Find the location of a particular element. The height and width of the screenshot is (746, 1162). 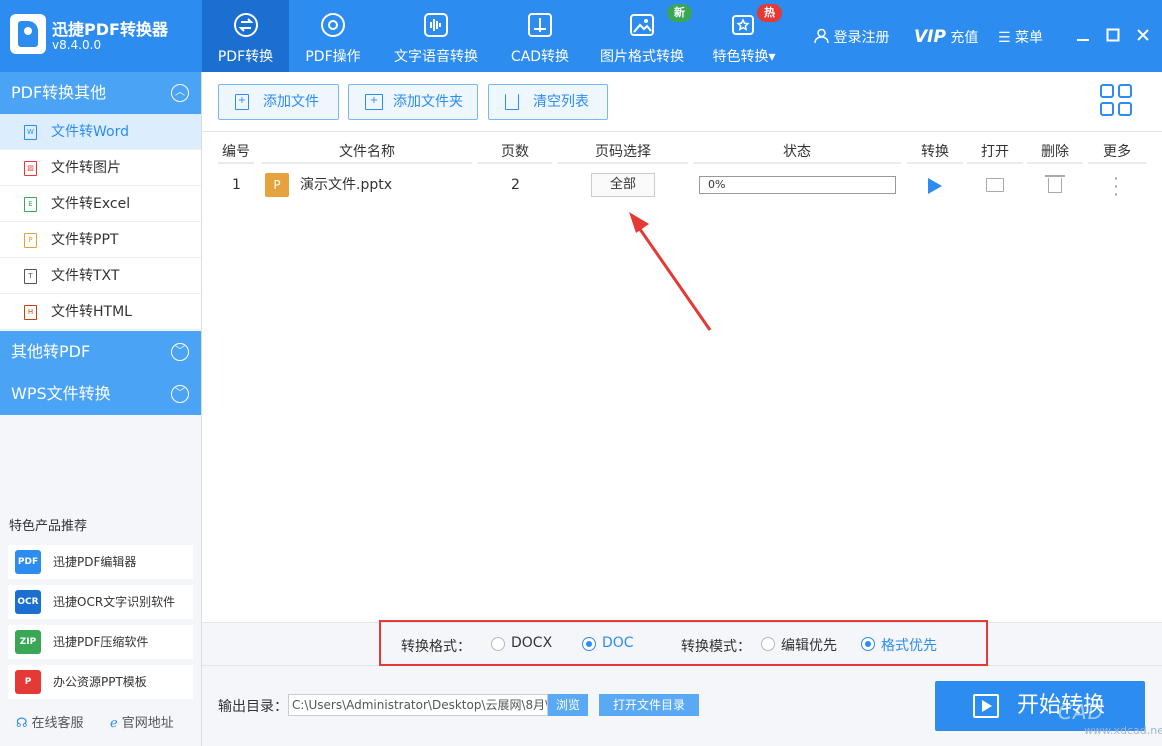

tab-label: PDF操作 is located at coordinates (333, 57).